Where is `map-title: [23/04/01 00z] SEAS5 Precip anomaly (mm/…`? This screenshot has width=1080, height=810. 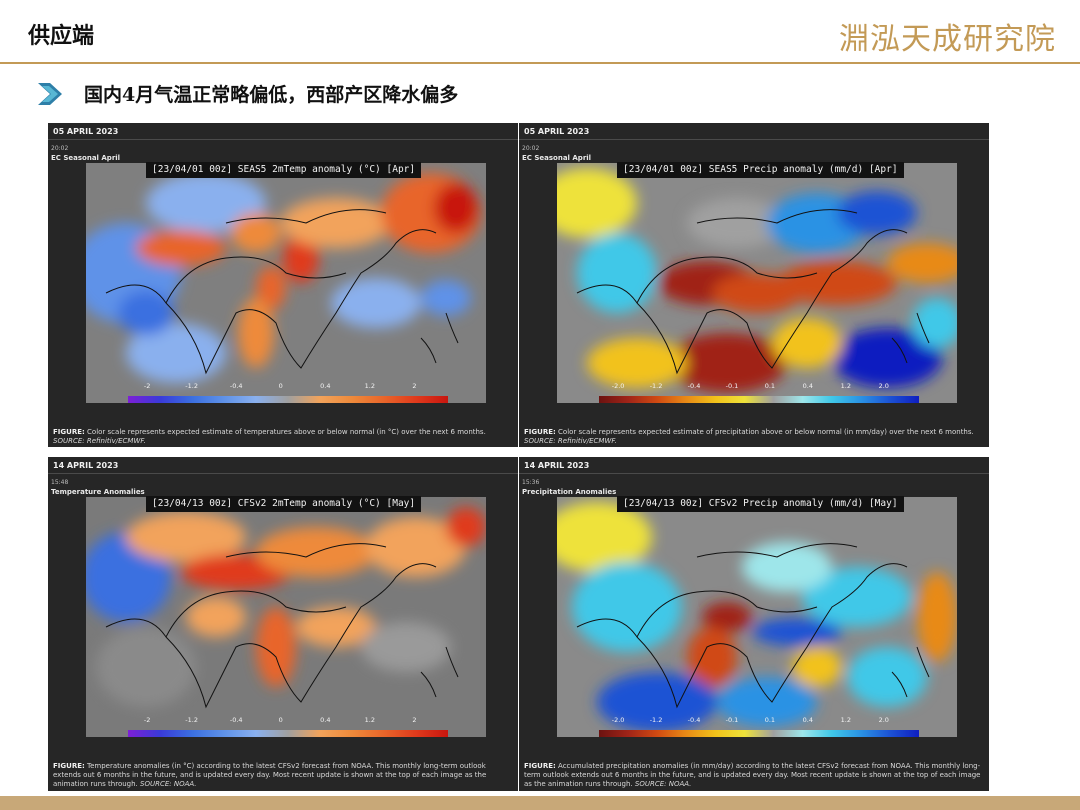
map-title: [23/04/01 00z] SEAS5 Precip anomaly (mm/… is located at coordinates (760, 170).